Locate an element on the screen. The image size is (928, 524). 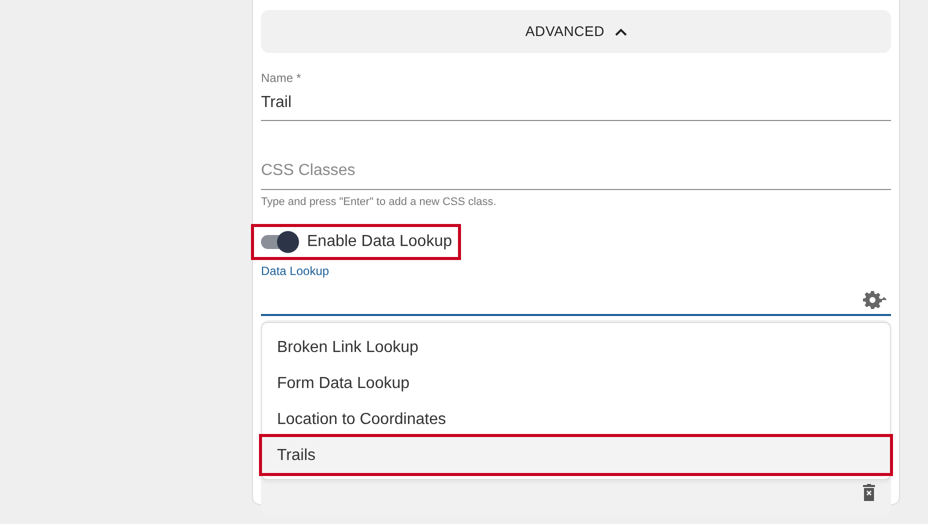
settings-icon is located at coordinates (874, 300).